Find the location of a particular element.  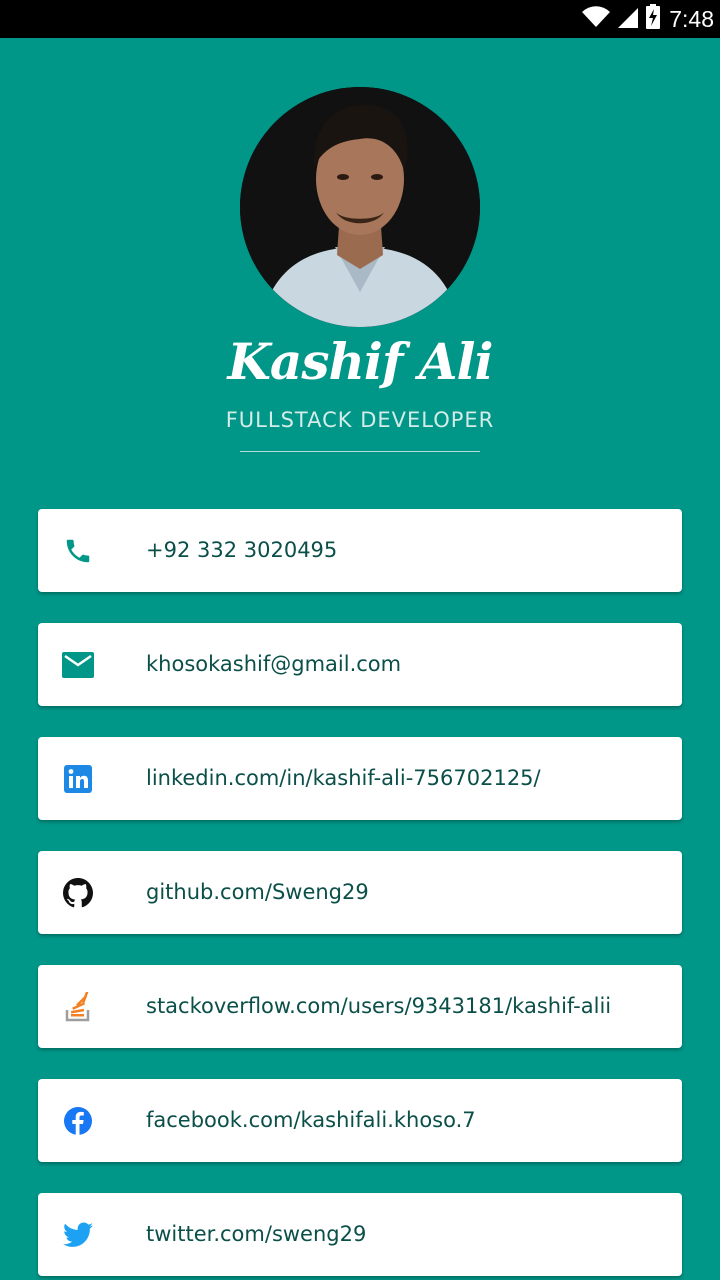

wifi-icon is located at coordinates (596, 19).